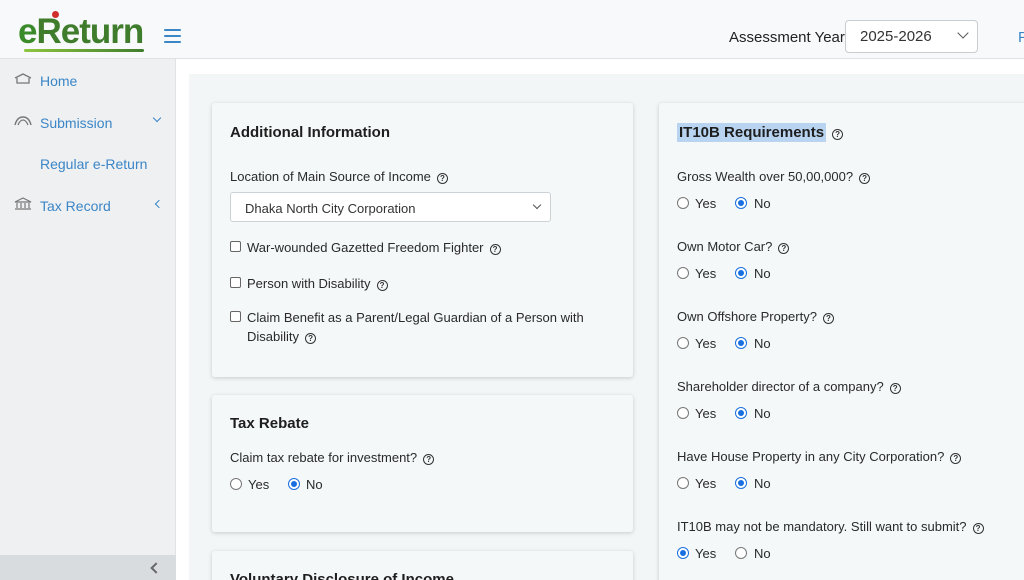 Image resolution: width=1024 pixels, height=580 pixels. Describe the element at coordinates (324, 457) in the screenshot. I see `question-text: Claim tax rebate for investment?` at that location.